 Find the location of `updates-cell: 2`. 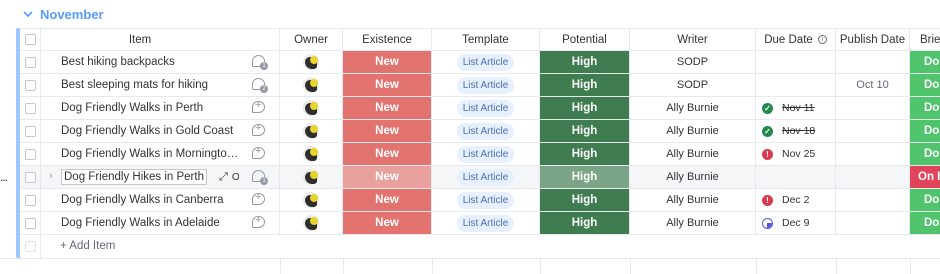

updates-cell: 2 is located at coordinates (259, 85).